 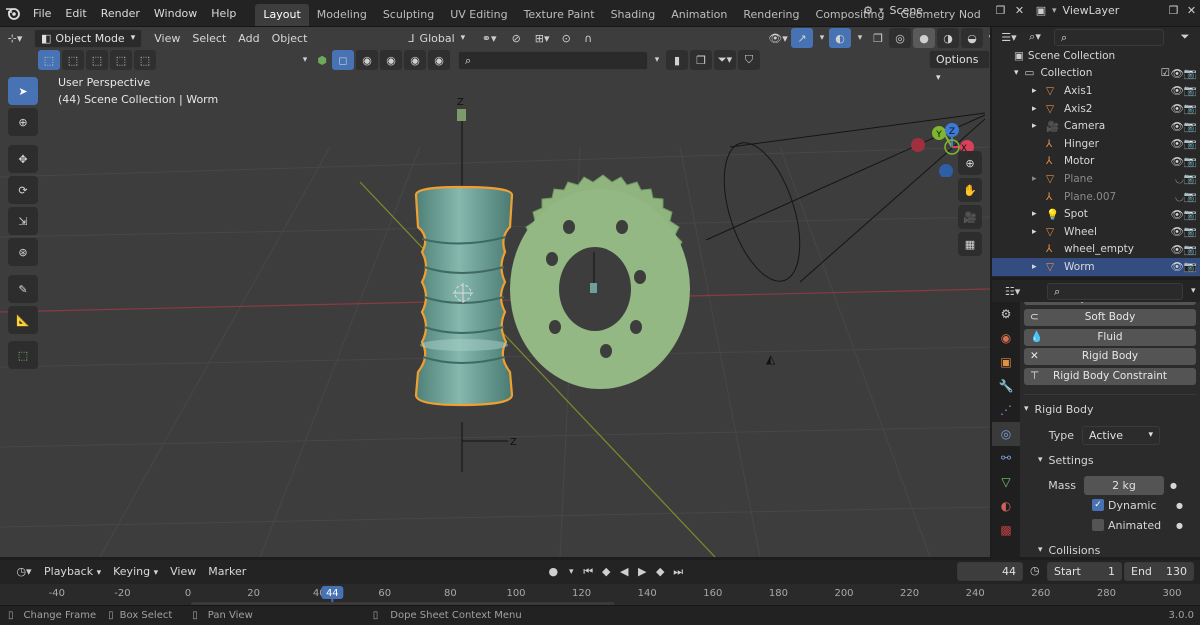 I want to click on display-mode-1-icon: ◻, so click(x=343, y=60).